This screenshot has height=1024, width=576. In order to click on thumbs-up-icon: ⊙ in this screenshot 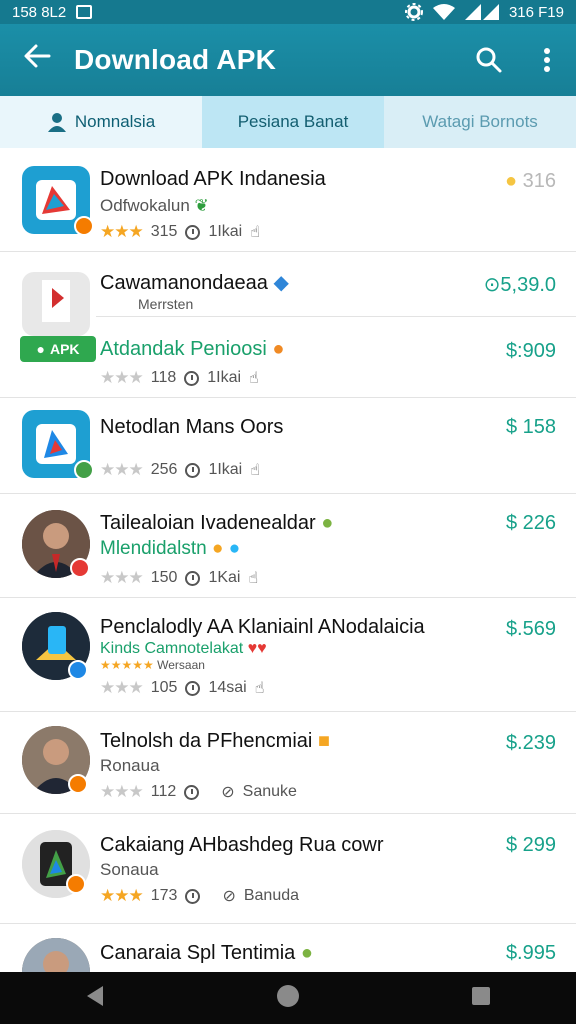, I will do `click(492, 285)`.